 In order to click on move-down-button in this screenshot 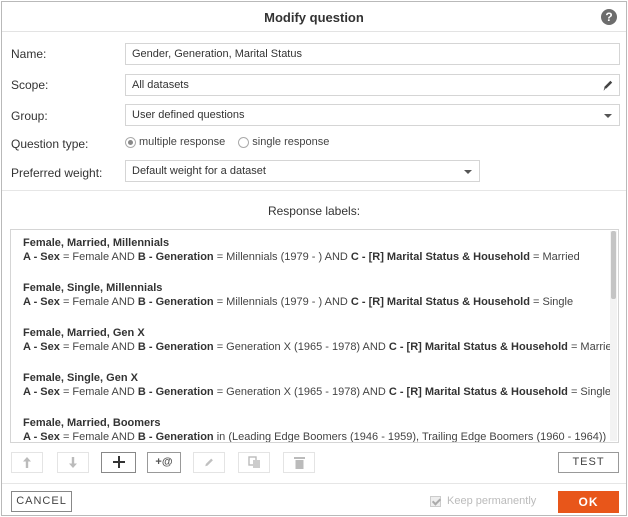, I will do `click(73, 462)`.